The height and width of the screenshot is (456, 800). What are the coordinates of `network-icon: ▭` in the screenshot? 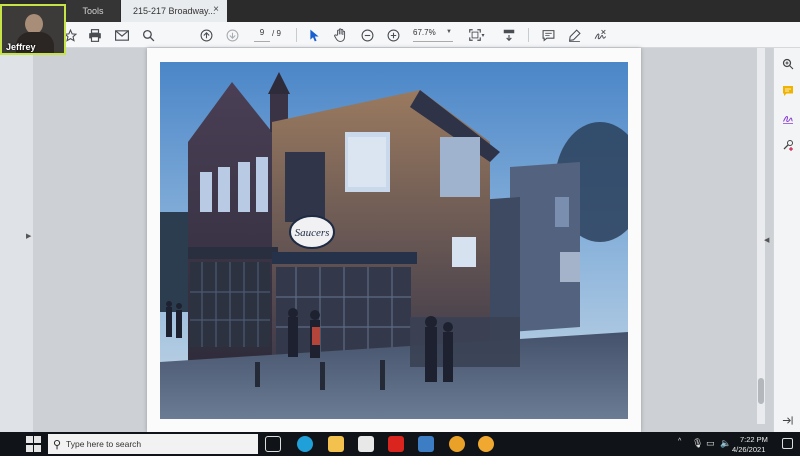 It's located at (710, 443).